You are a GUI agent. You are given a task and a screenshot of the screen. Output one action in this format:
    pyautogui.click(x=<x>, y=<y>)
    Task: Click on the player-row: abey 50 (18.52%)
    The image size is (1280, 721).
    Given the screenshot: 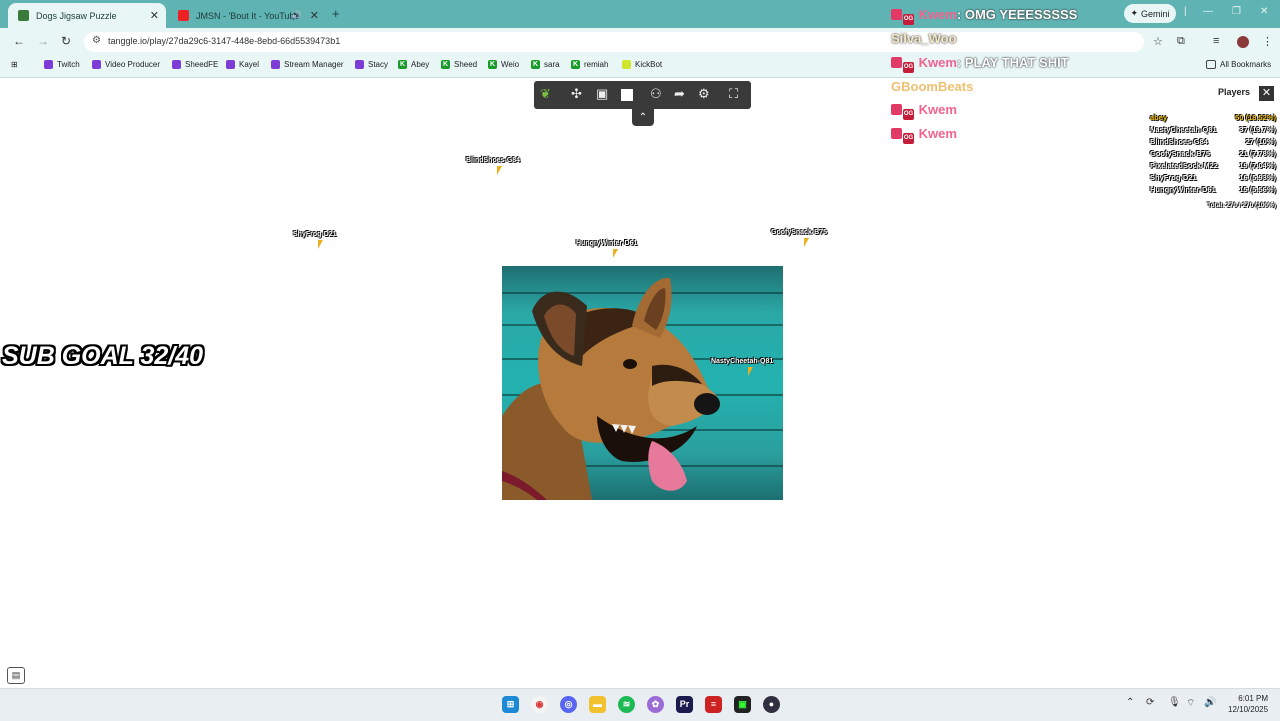 What is the action you would take?
    pyautogui.click(x=1213, y=117)
    